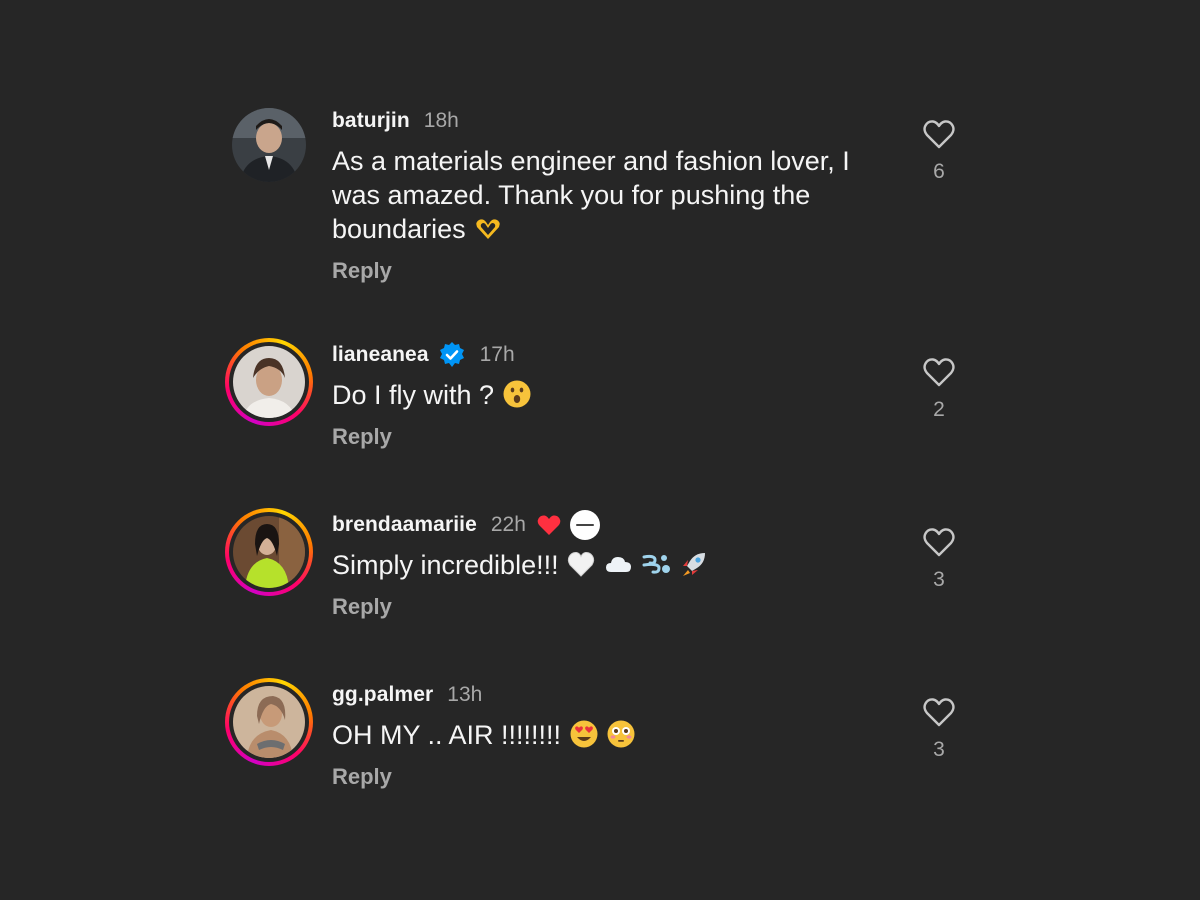  Describe the element at coordinates (497, 354) in the screenshot. I see `comment-timestamp: 17h` at that location.